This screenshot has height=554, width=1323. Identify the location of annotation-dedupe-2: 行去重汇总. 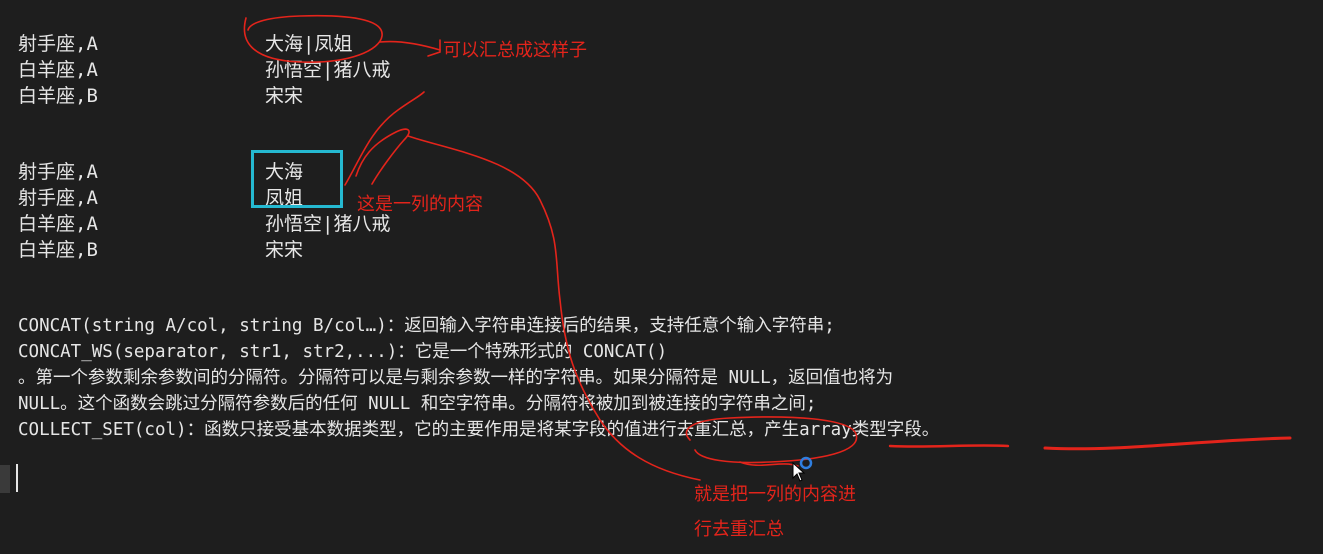
(739, 529).